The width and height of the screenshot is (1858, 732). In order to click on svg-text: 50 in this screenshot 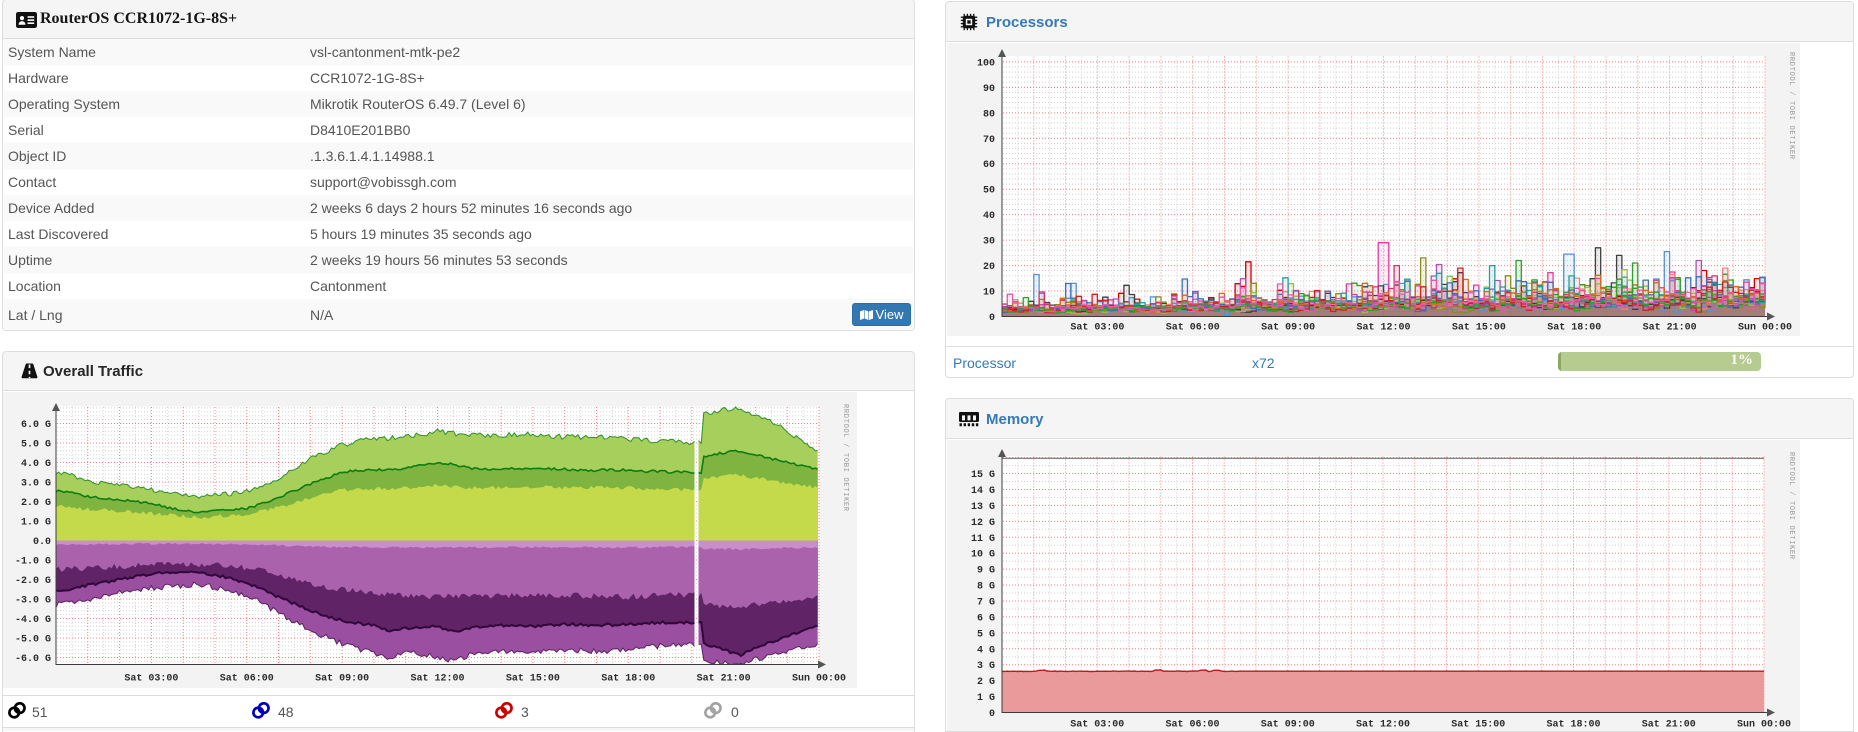, I will do `click(989, 191)`.